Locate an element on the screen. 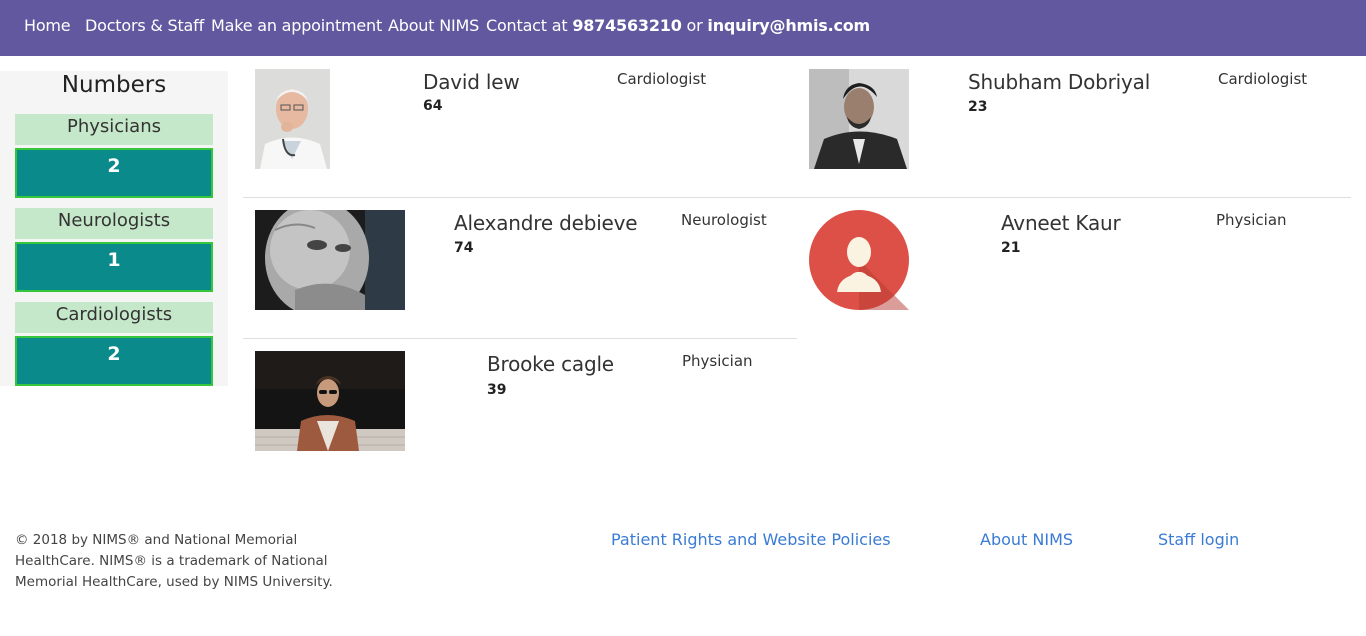 The height and width of the screenshot is (636, 1366). doctor-number: 74 is located at coordinates (464, 248).